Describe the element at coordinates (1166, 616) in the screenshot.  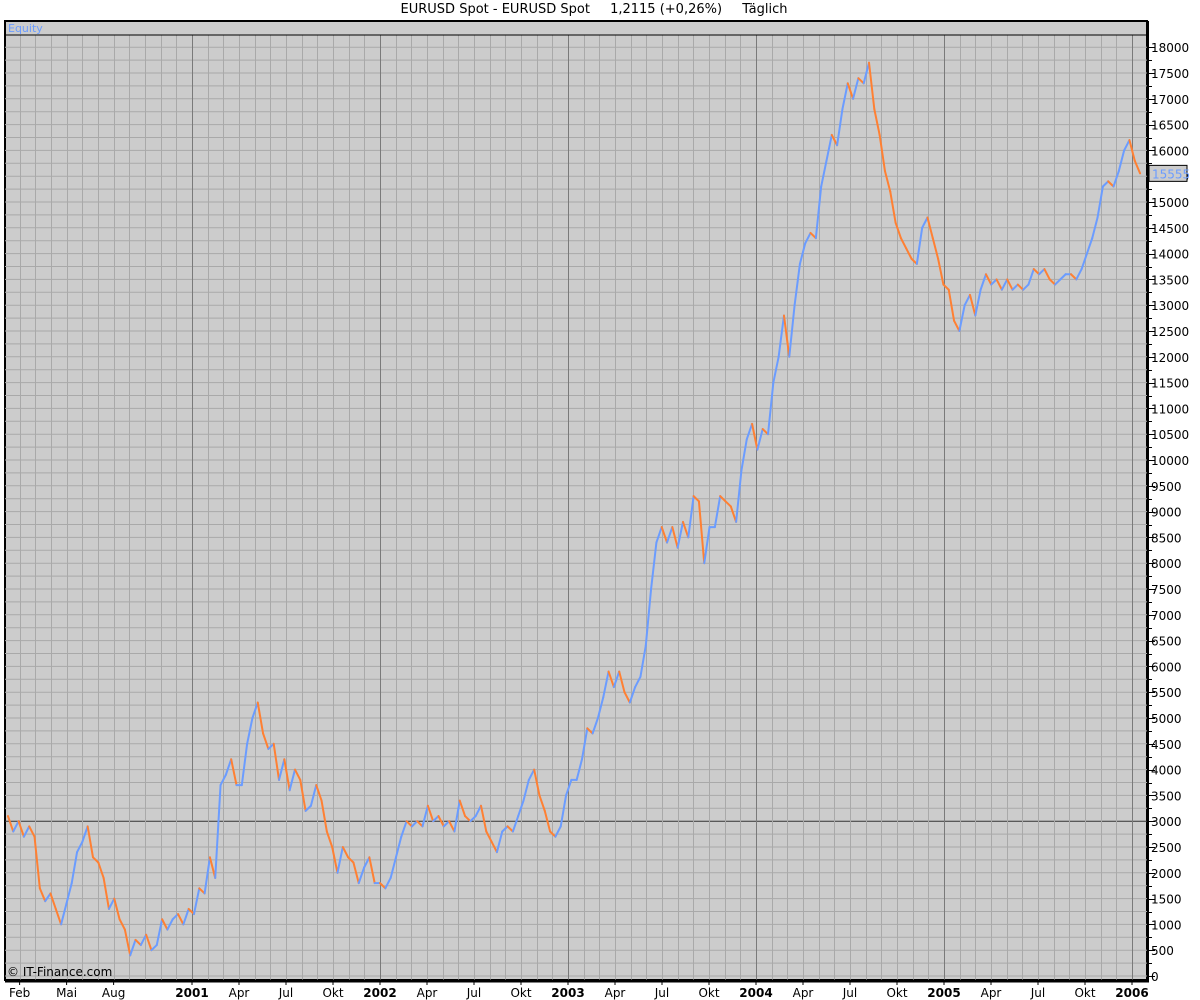
I see `y-tick-label: 7000` at that location.